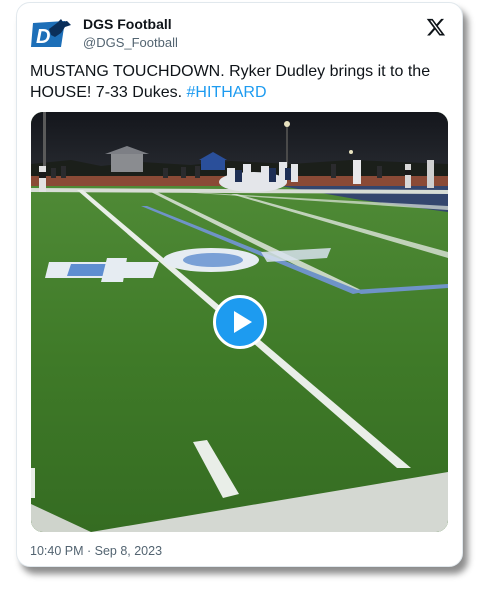  Describe the element at coordinates (130, 24) in the screenshot. I see `display-name: DGS Football` at that location.